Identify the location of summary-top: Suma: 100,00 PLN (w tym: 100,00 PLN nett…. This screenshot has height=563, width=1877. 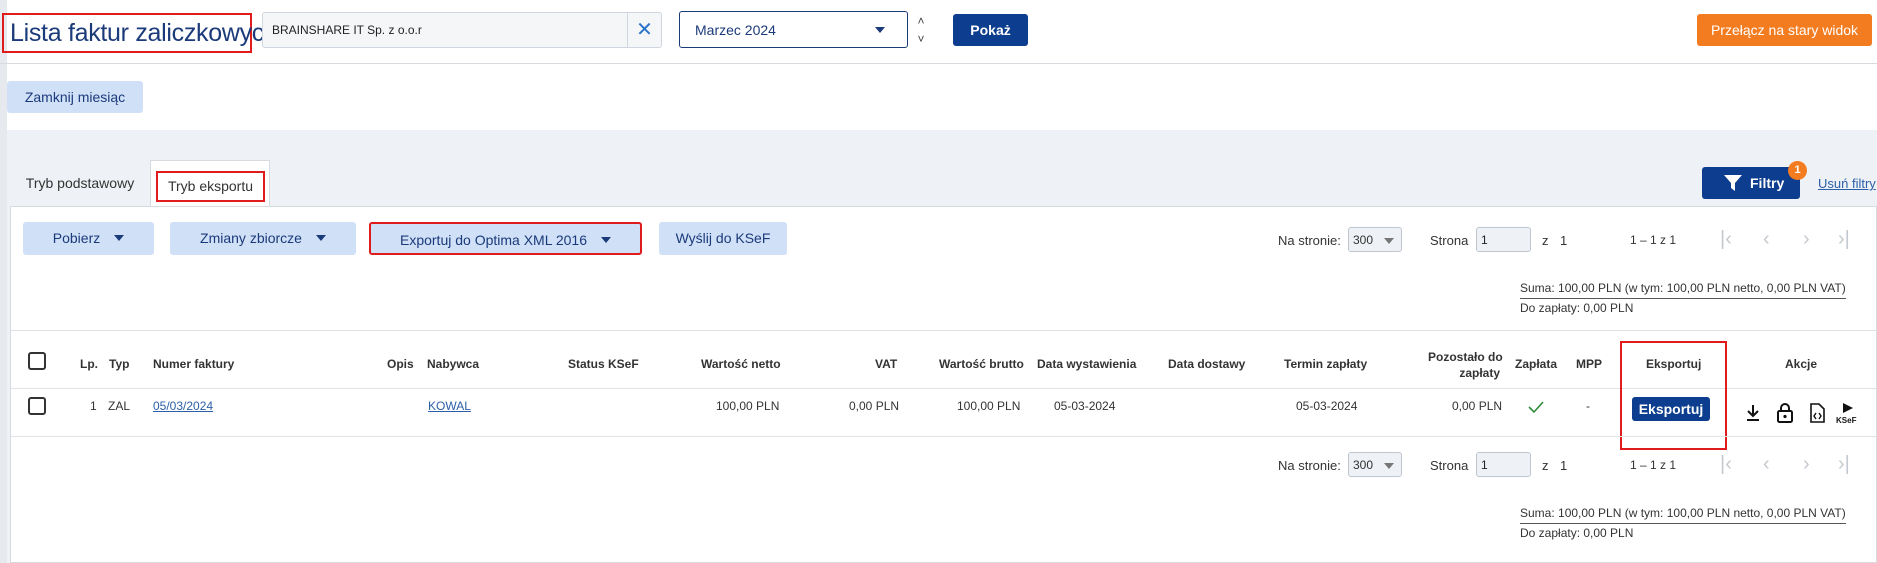
(1683, 298).